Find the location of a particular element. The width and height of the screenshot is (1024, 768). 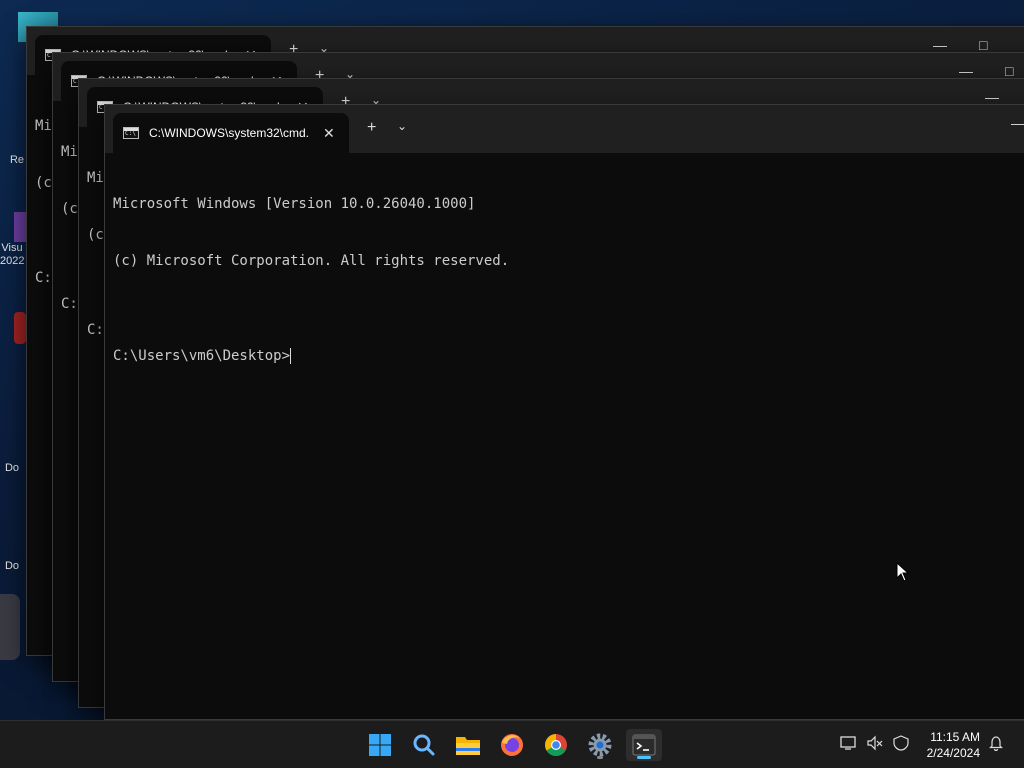

settings-icon is located at coordinates (600, 745).